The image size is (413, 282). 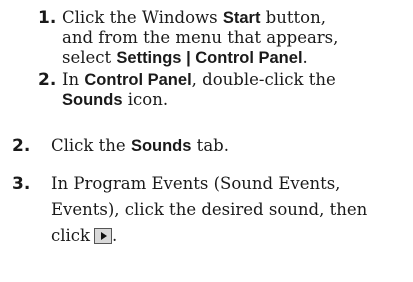 I want to click on text-segment: Click the, so click(x=91, y=145).